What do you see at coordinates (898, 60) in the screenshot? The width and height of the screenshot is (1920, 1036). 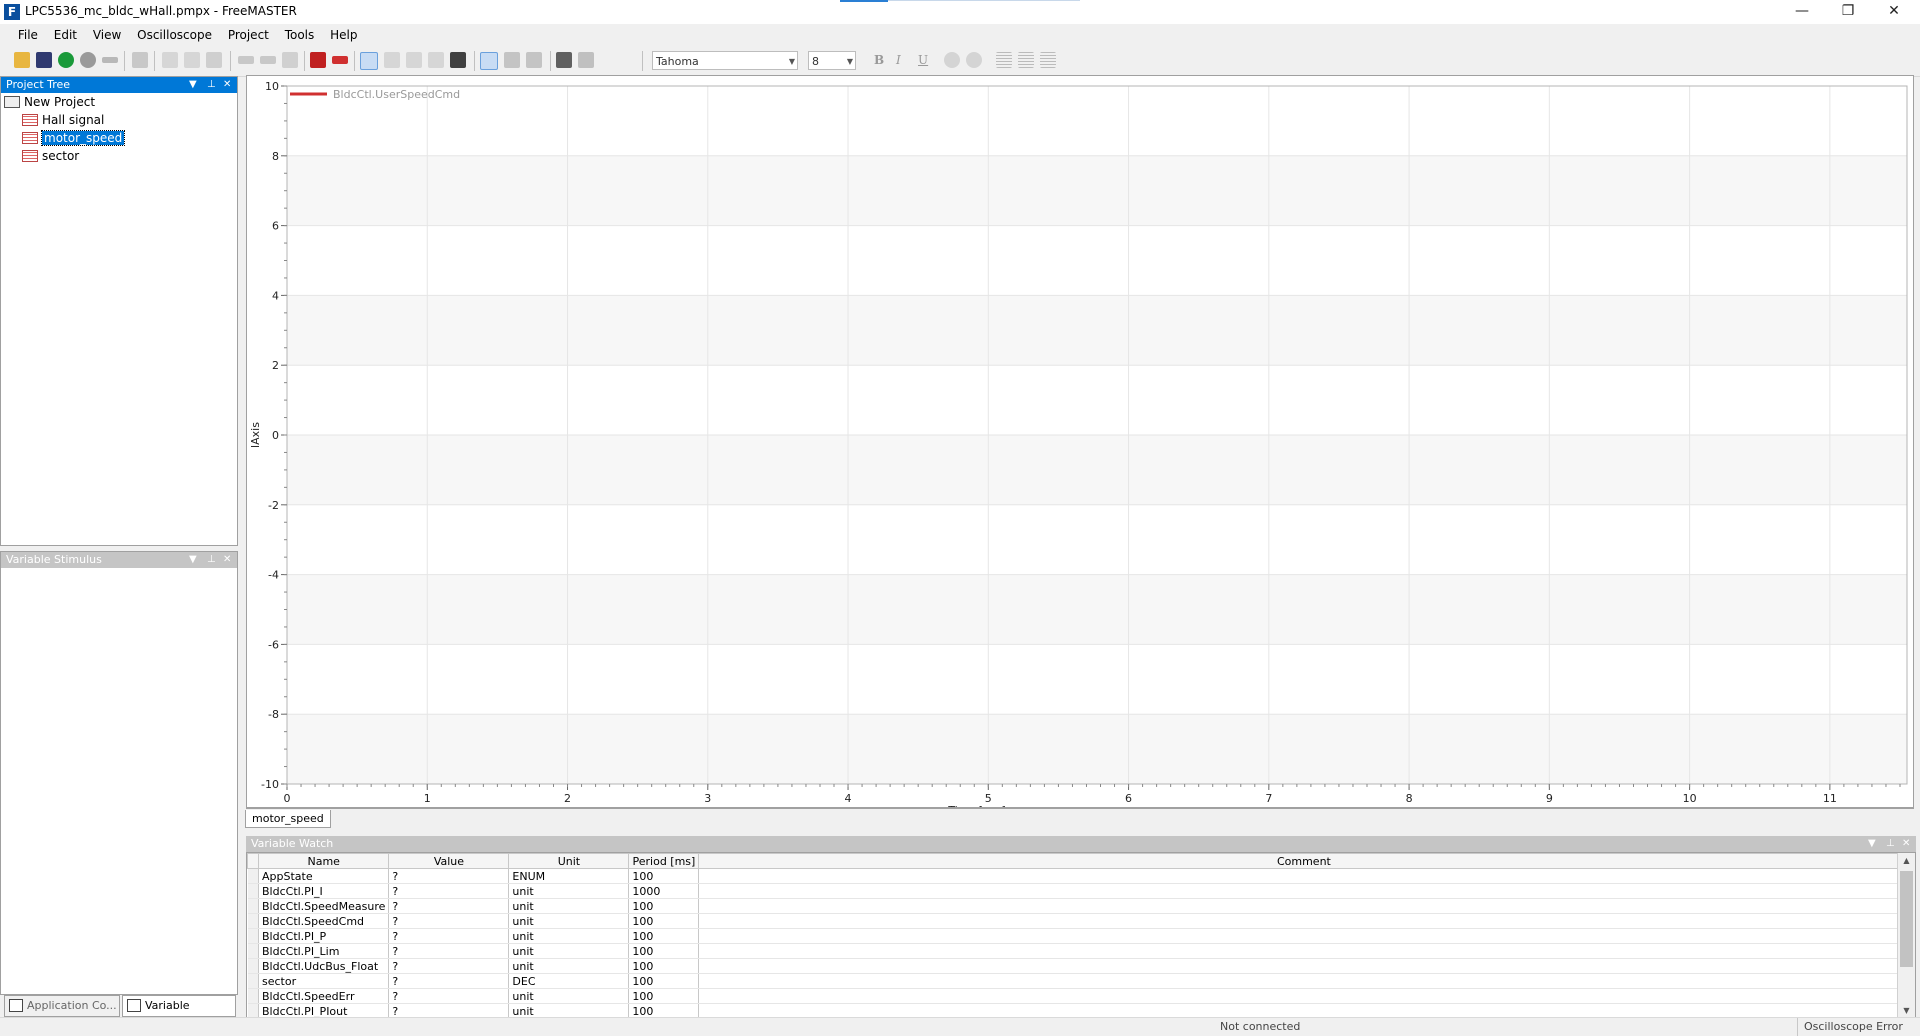 I see `italic-button: I` at bounding box center [898, 60].